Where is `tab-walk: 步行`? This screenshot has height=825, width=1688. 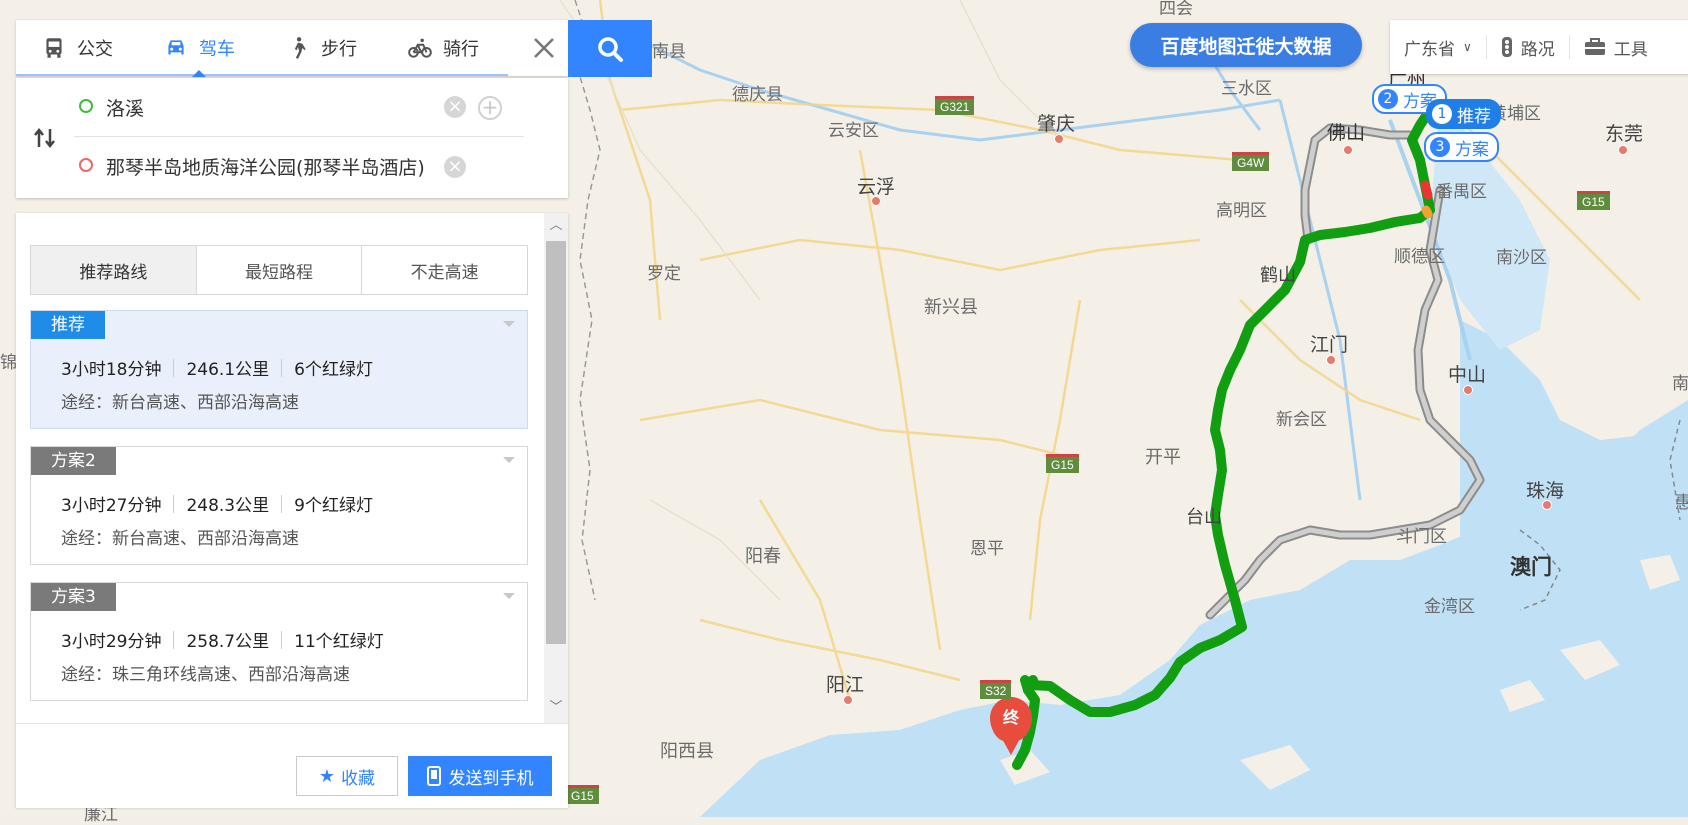
tab-walk: 步行 is located at coordinates (321, 48).